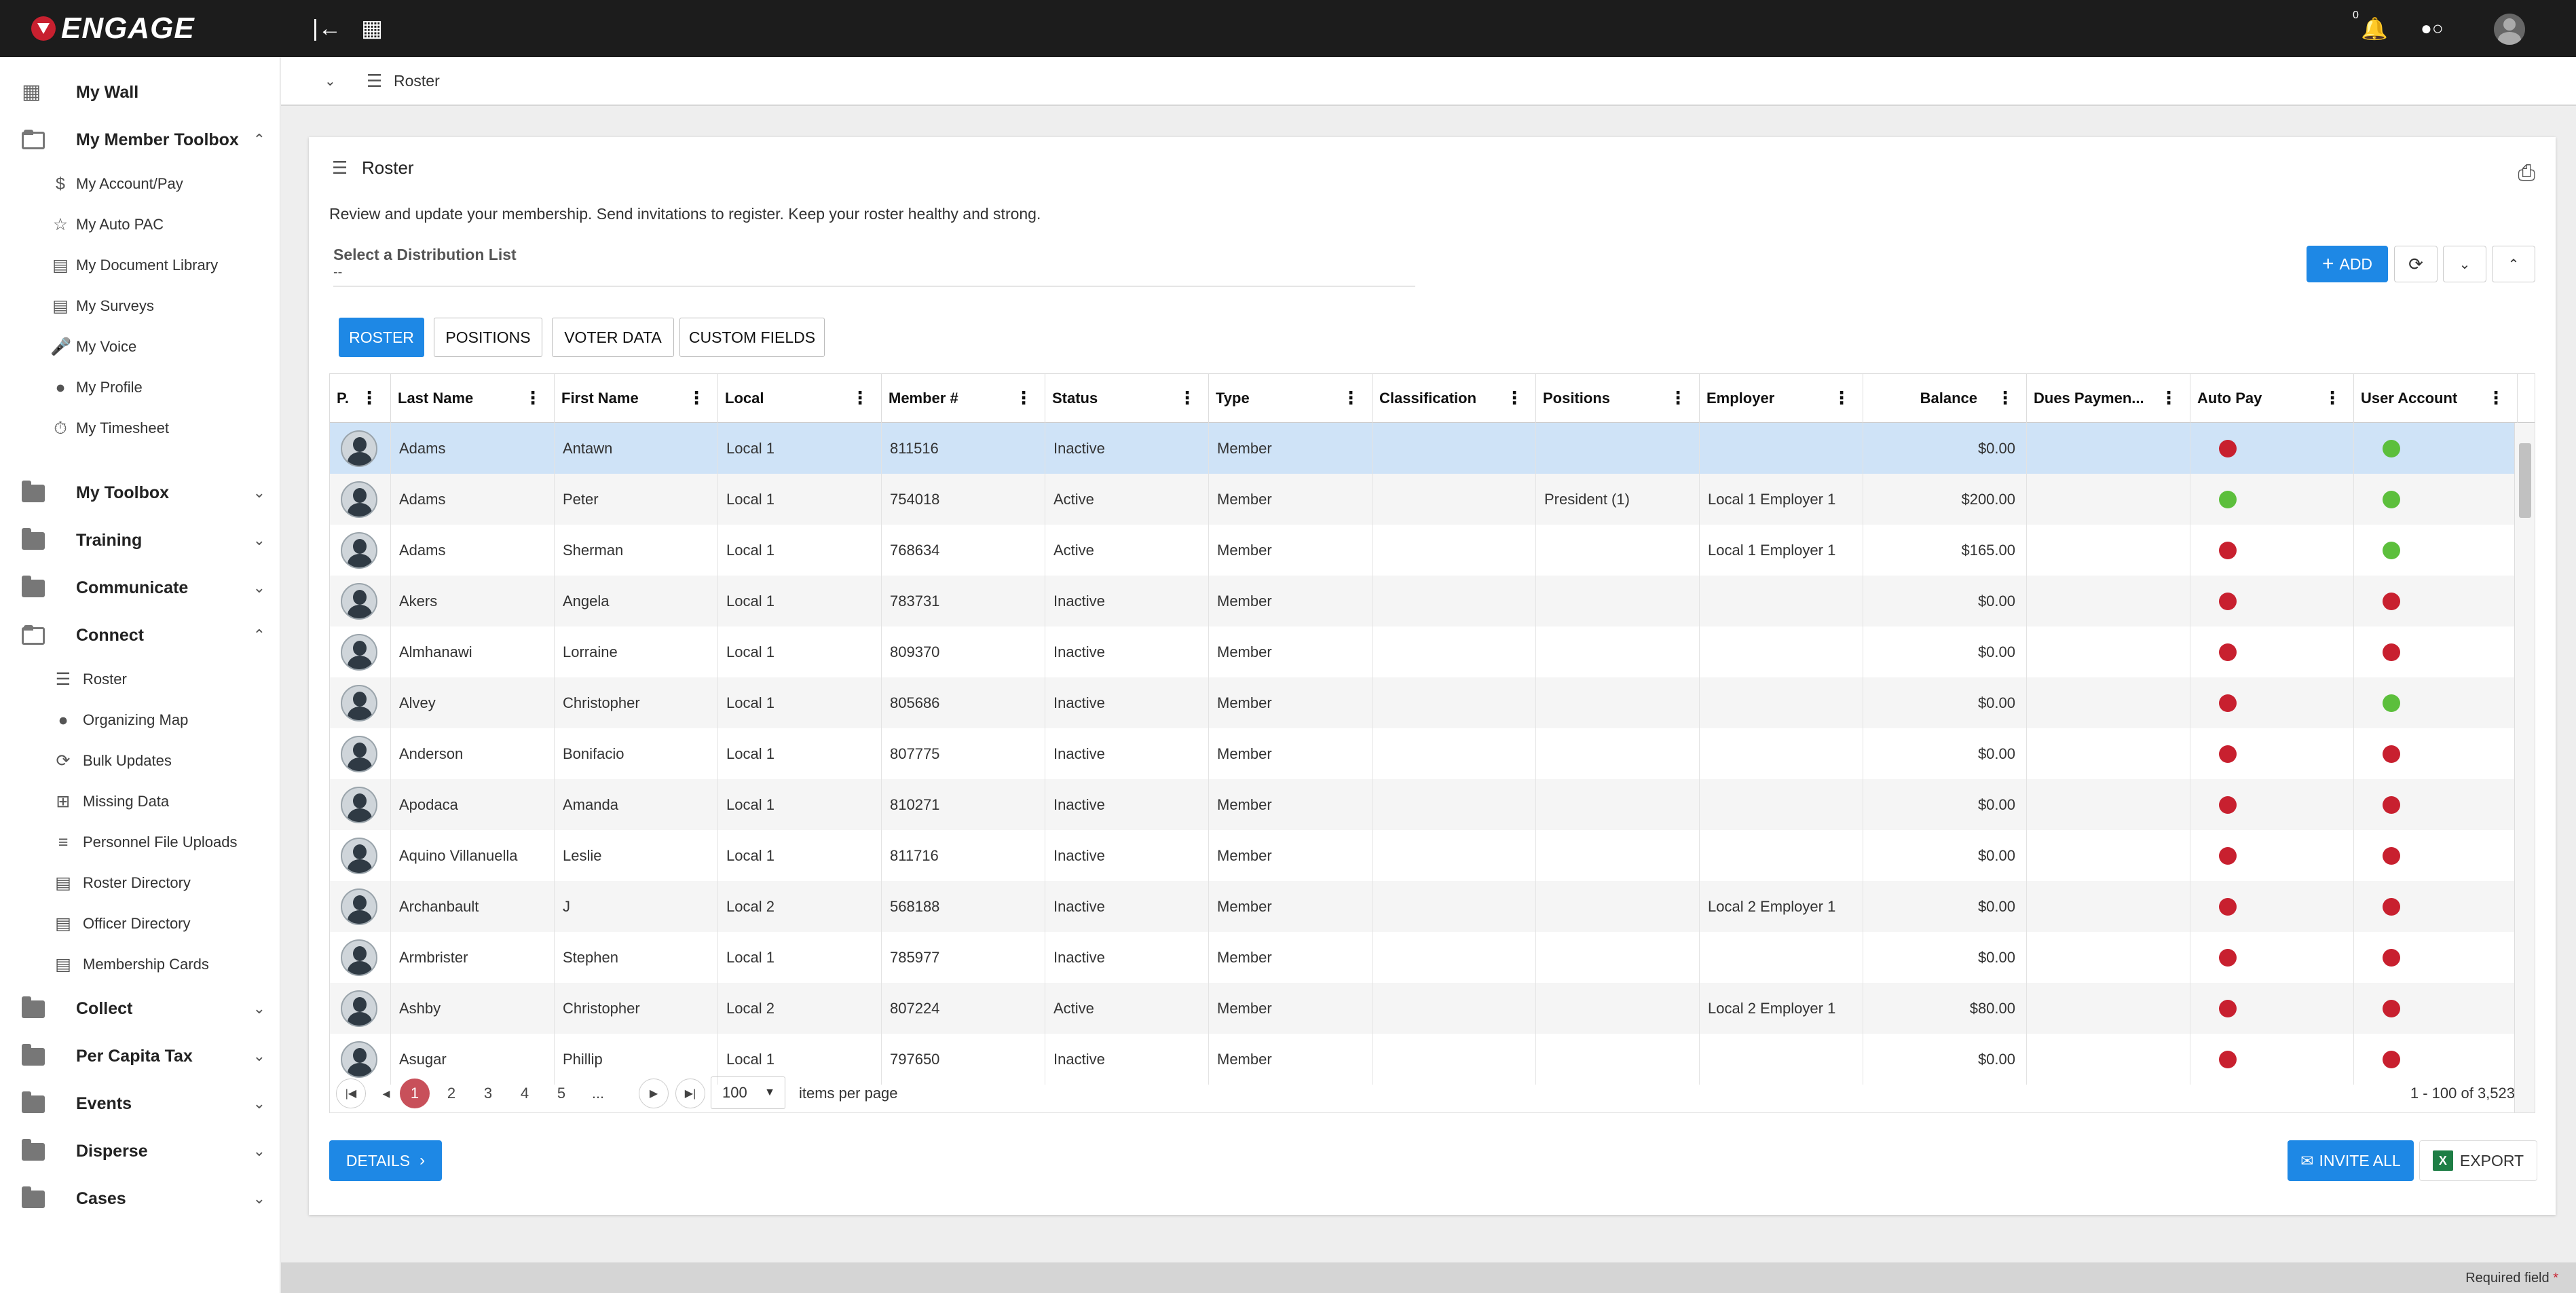  Describe the element at coordinates (800, 398) in the screenshot. I see `column-header-local: Local ⋮` at that location.